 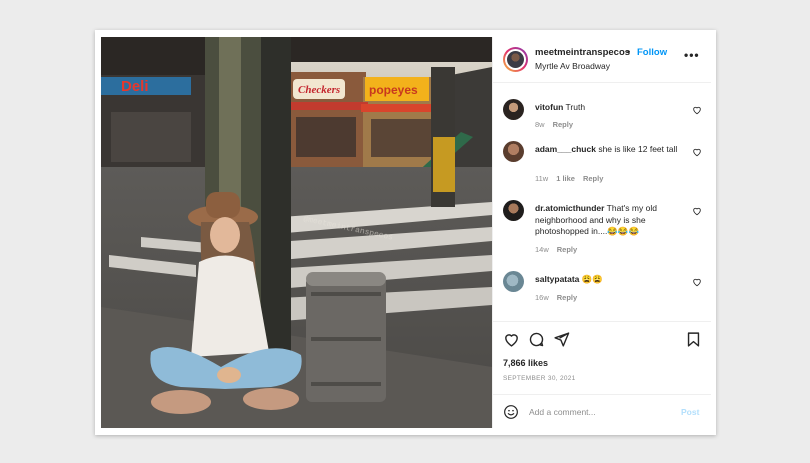 I want to click on comment-text: 😩😩, so click(x=592, y=279).